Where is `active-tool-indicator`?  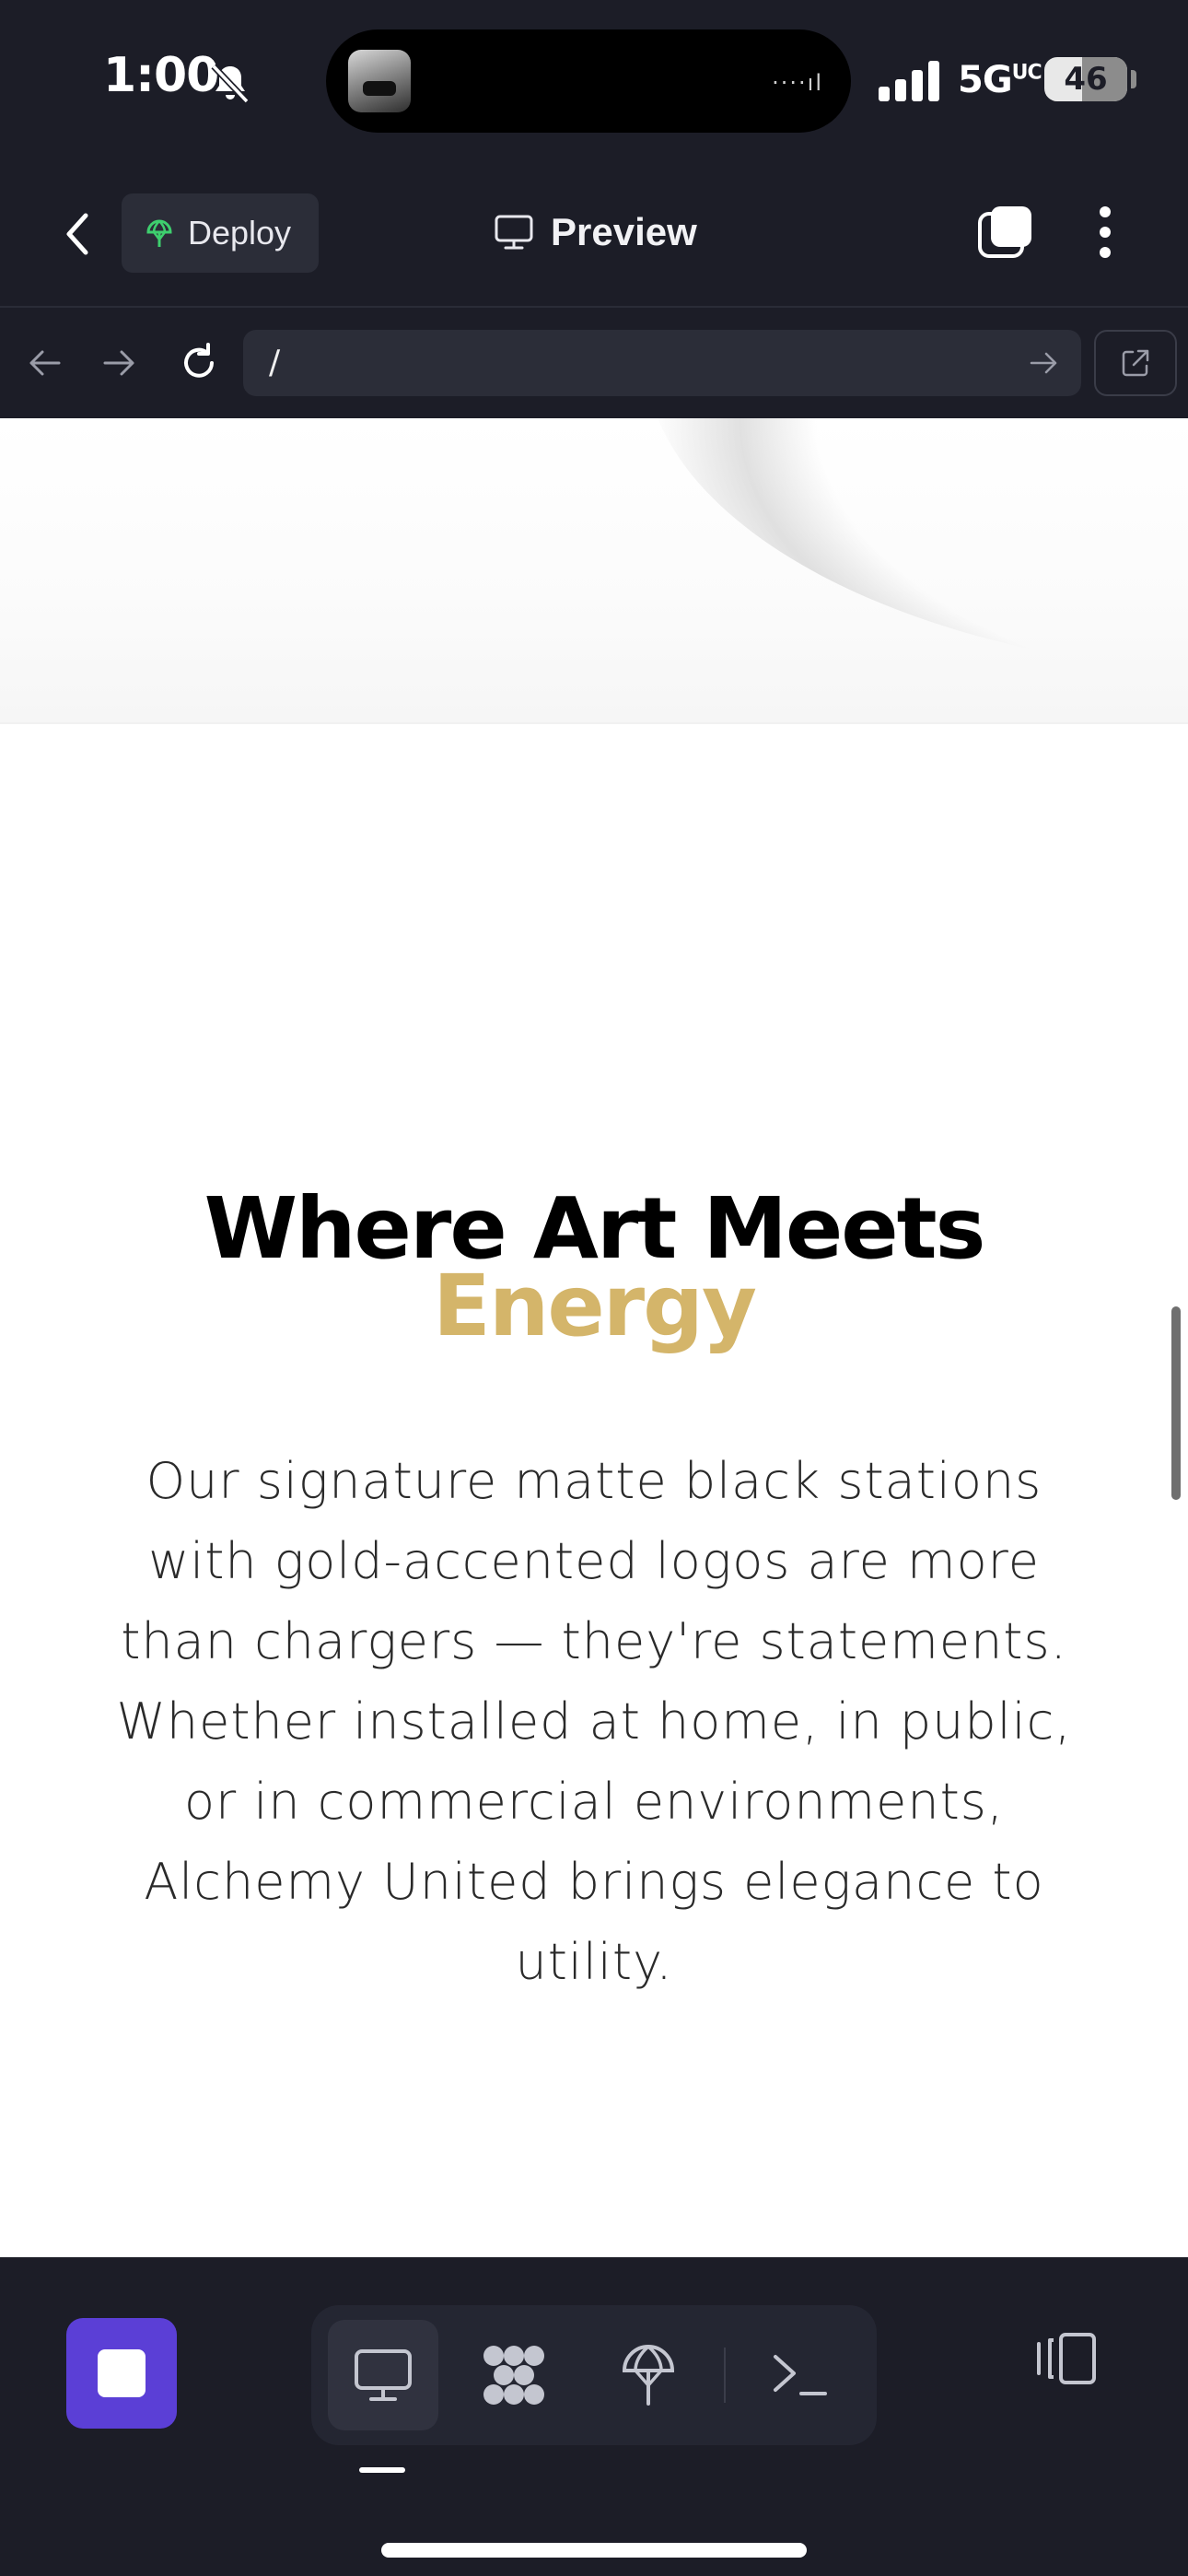
active-tool-indicator is located at coordinates (382, 2470).